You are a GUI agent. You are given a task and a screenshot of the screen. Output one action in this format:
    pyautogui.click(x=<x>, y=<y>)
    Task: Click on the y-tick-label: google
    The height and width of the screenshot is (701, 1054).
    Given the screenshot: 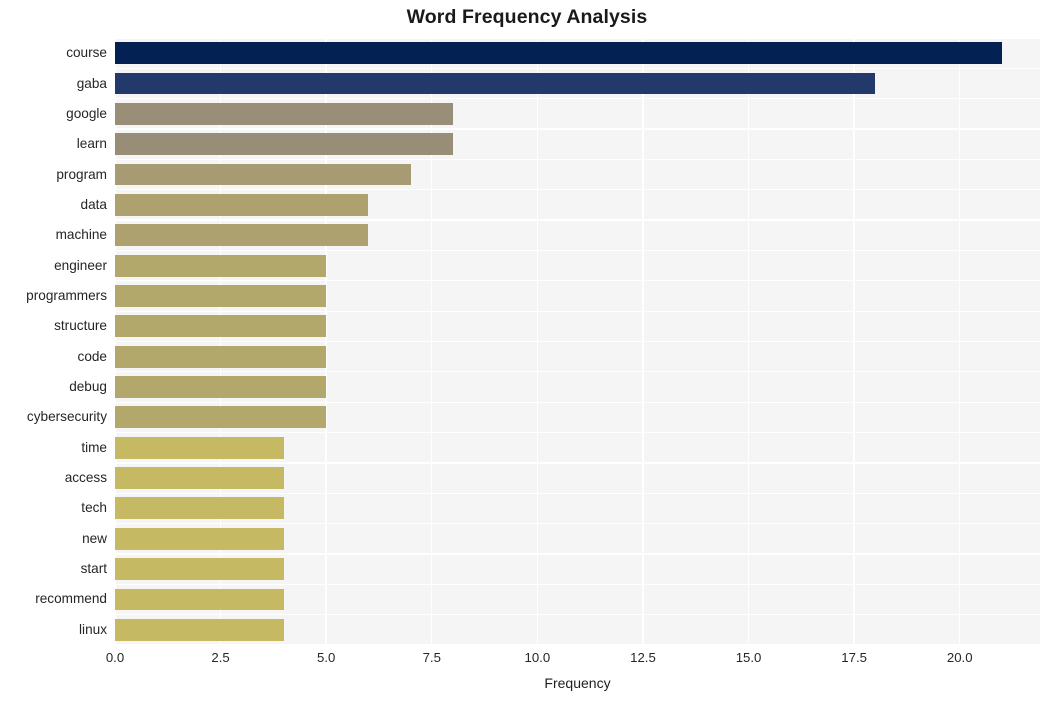 What is the action you would take?
    pyautogui.click(x=86, y=113)
    